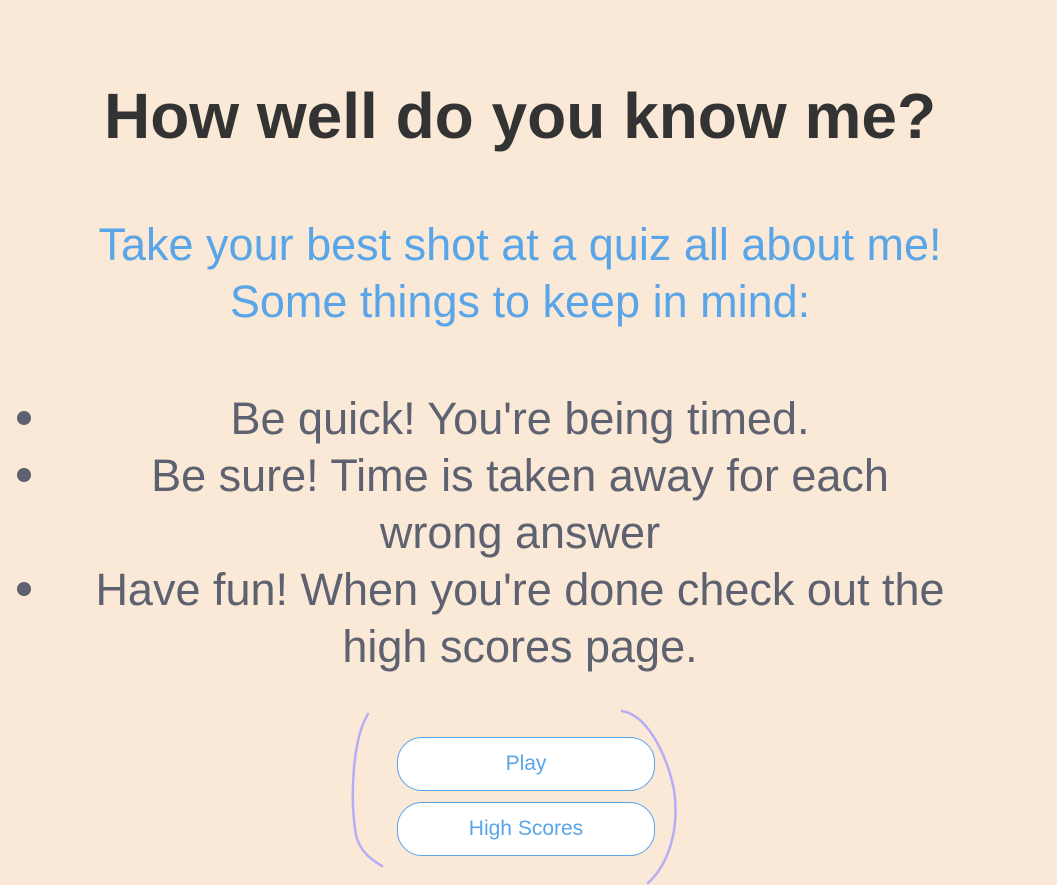 Image resolution: width=1057 pixels, height=885 pixels. What do you see at coordinates (526, 829) in the screenshot?
I see `high-scores-button: High Scores` at bounding box center [526, 829].